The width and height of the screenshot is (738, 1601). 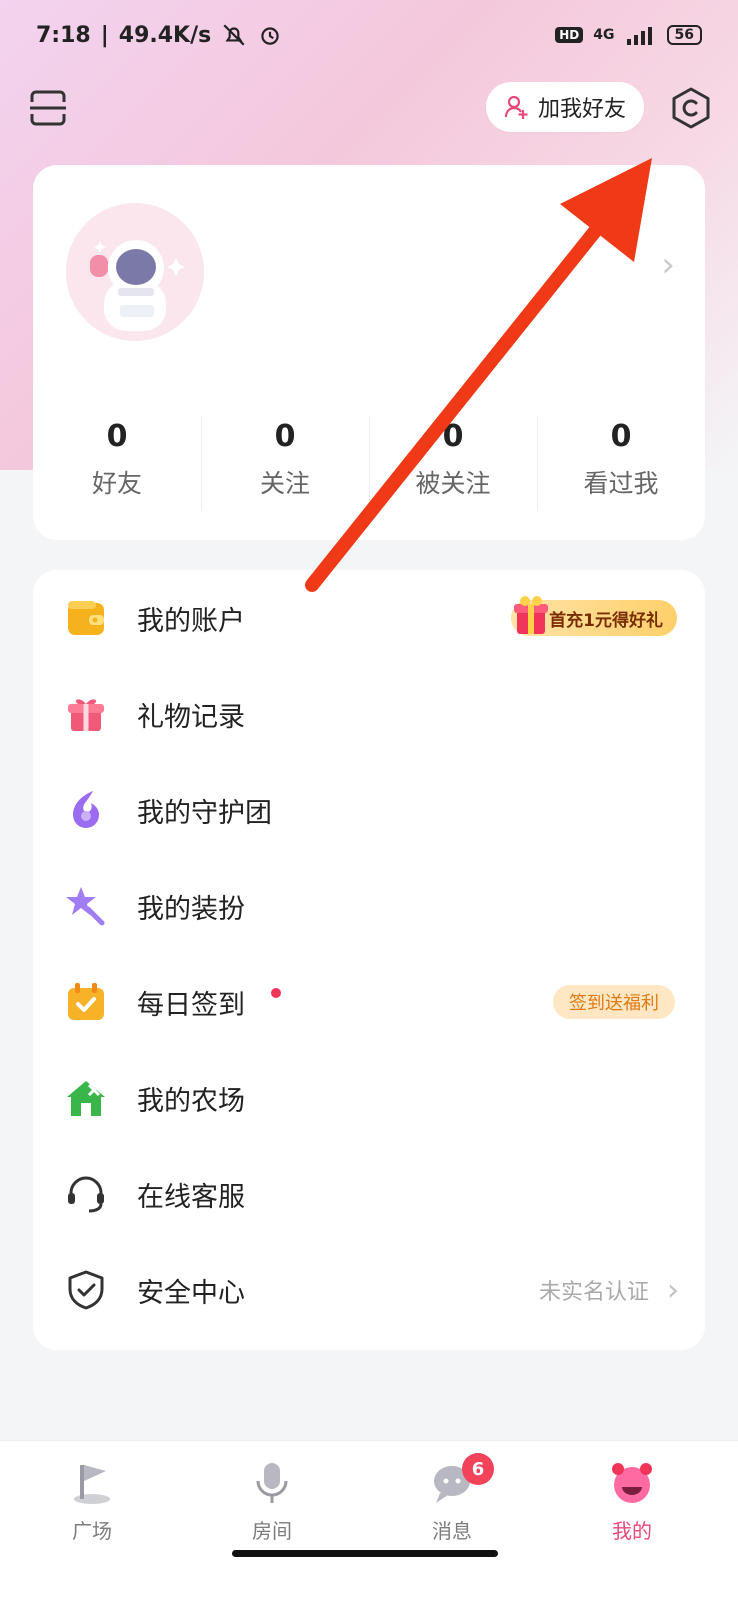 What do you see at coordinates (86, 809) in the screenshot?
I see `flame-icon` at bounding box center [86, 809].